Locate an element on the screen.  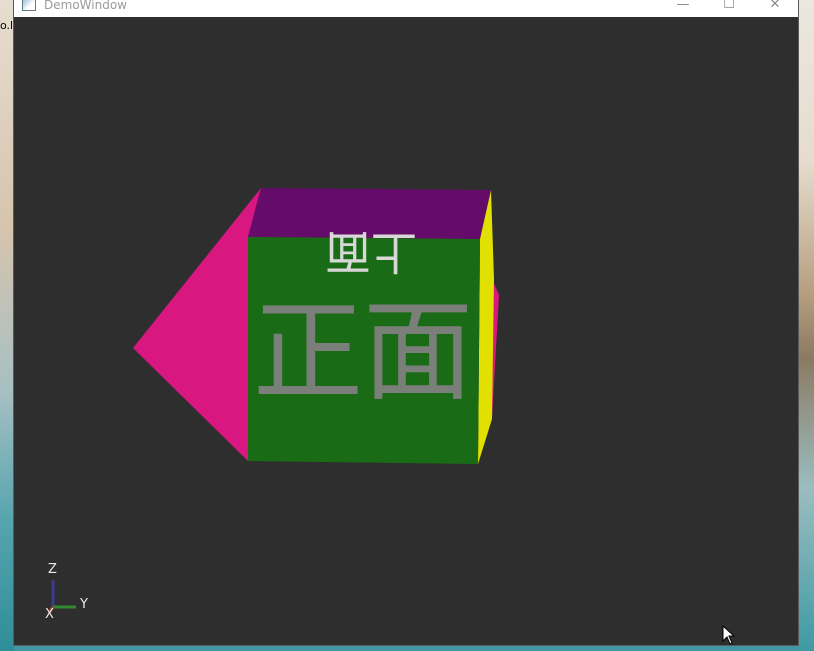
app-icon is located at coordinates (29, 5).